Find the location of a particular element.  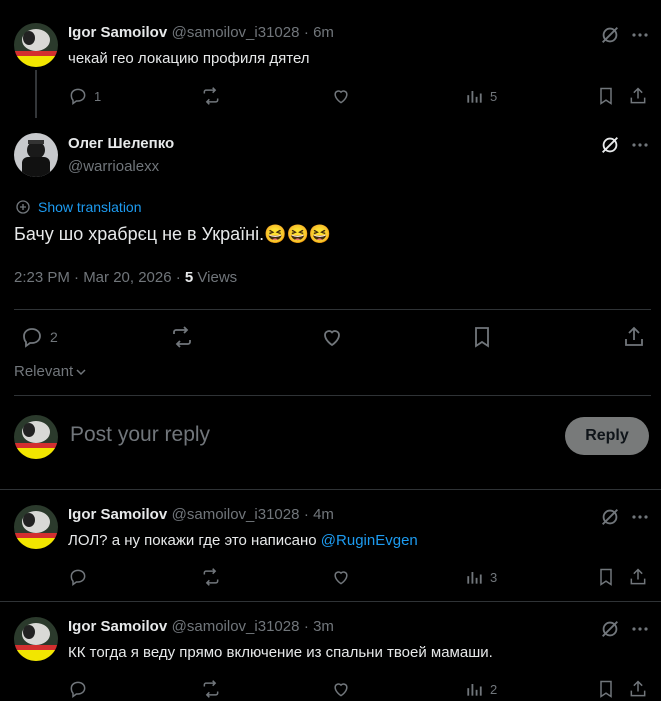

view-count: 3 is located at coordinates (494, 577).